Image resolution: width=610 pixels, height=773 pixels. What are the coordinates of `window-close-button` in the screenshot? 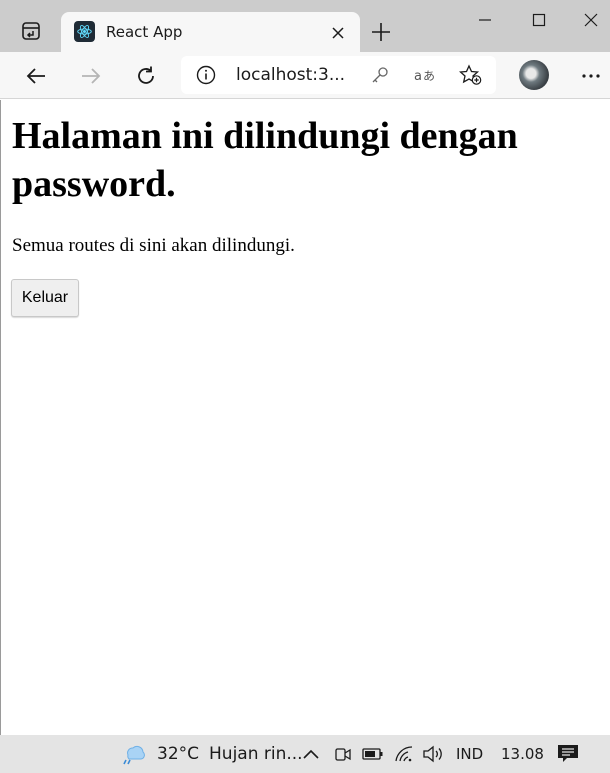 It's located at (591, 20).